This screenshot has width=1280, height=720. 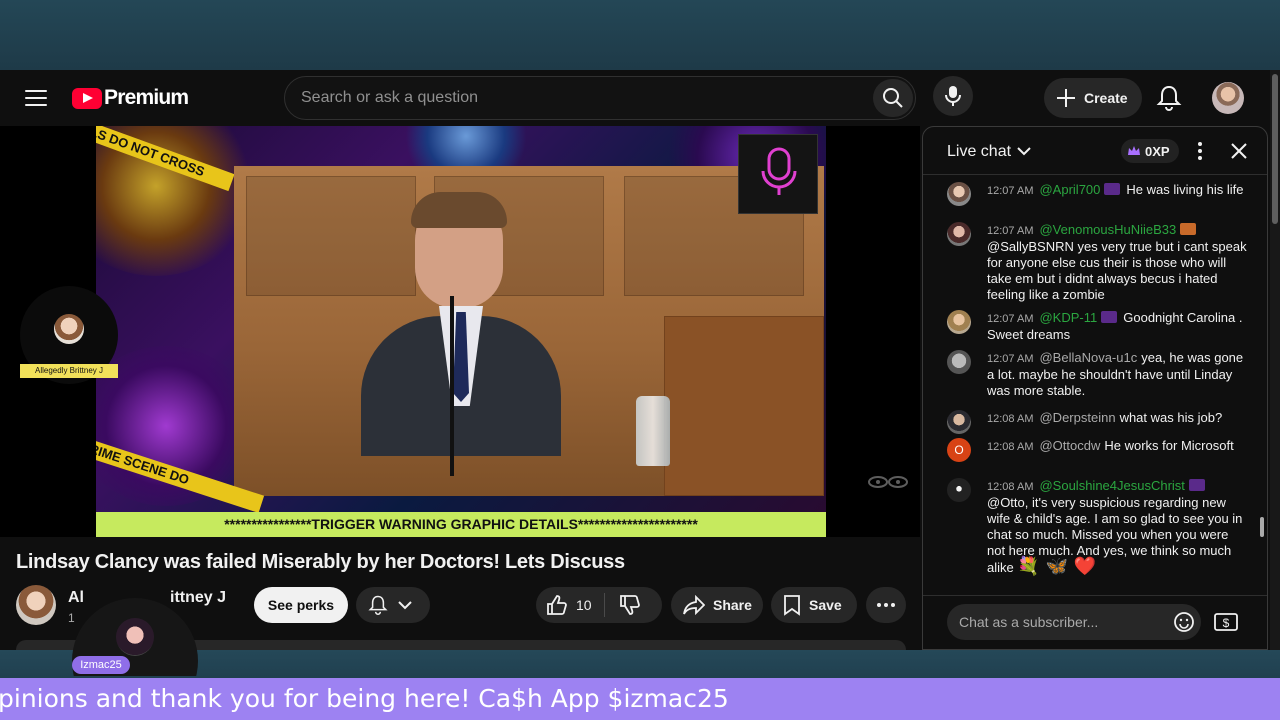 What do you see at coordinates (779, 171) in the screenshot?
I see `podcast-microphone-icon` at bounding box center [779, 171].